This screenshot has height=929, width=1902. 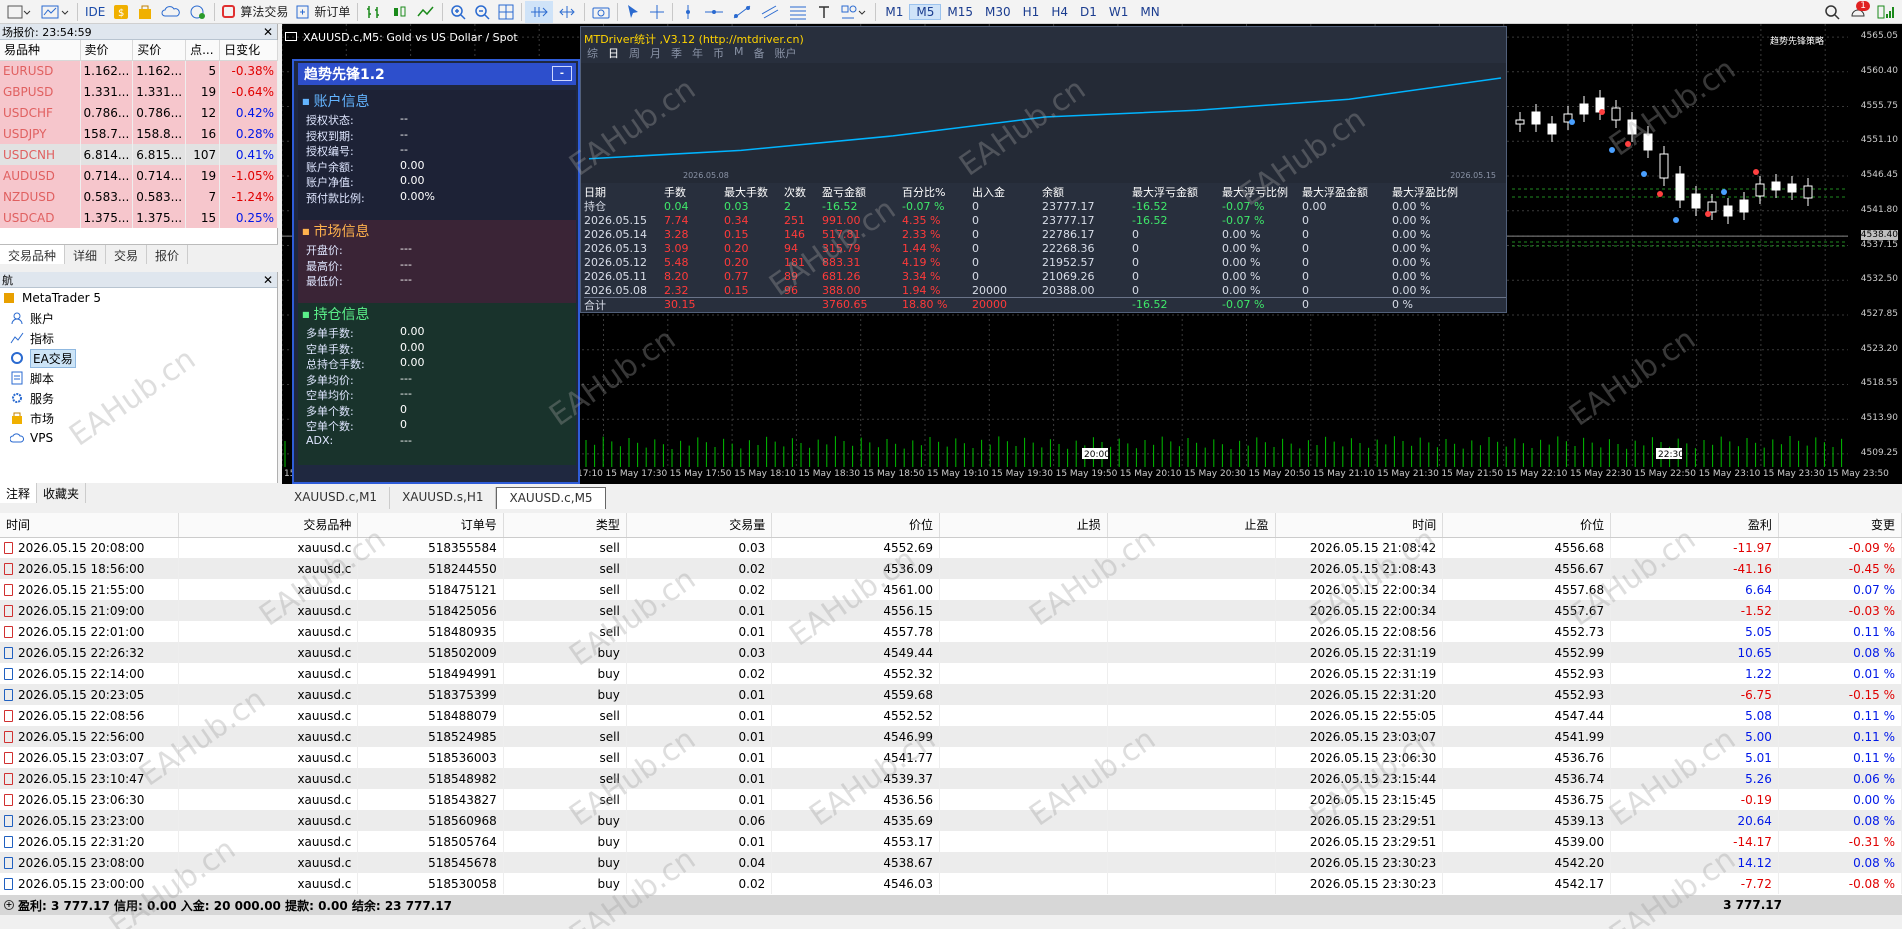 What do you see at coordinates (121, 12) in the screenshot?
I see `dollar-icon: $` at bounding box center [121, 12].